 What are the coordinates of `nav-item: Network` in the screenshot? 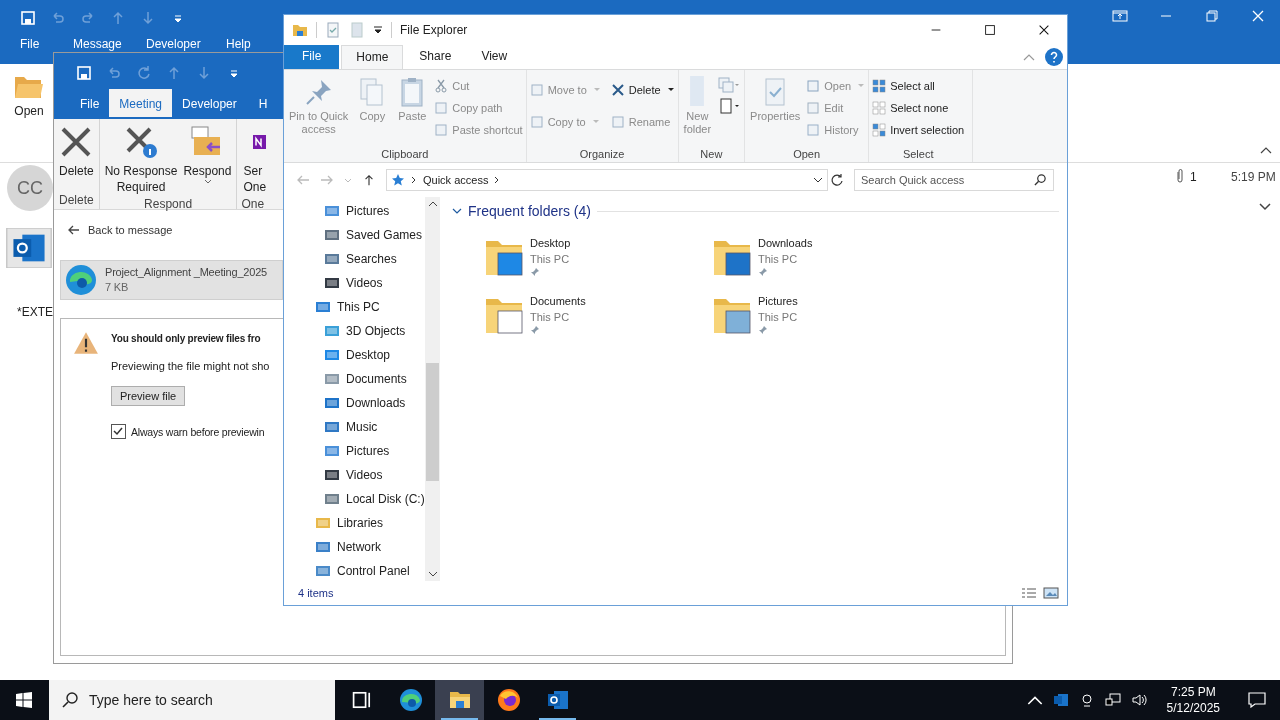 It's located at (354, 547).